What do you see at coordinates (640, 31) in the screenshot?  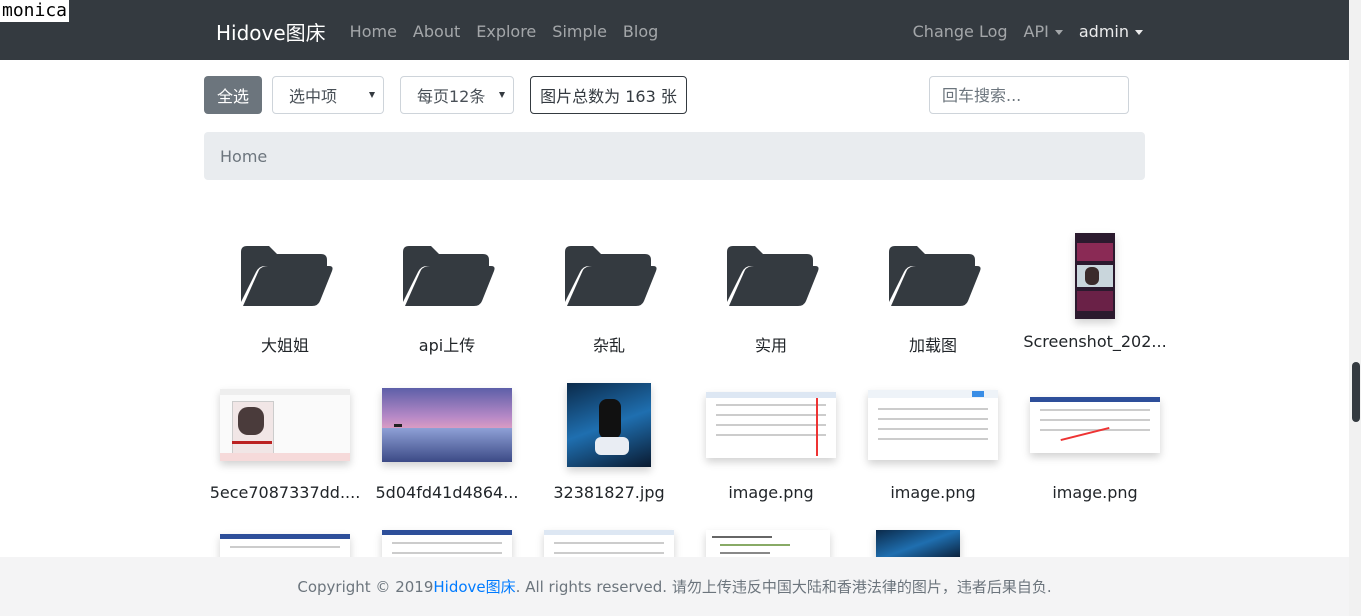 I see `nav-blog-link: Blog` at bounding box center [640, 31].